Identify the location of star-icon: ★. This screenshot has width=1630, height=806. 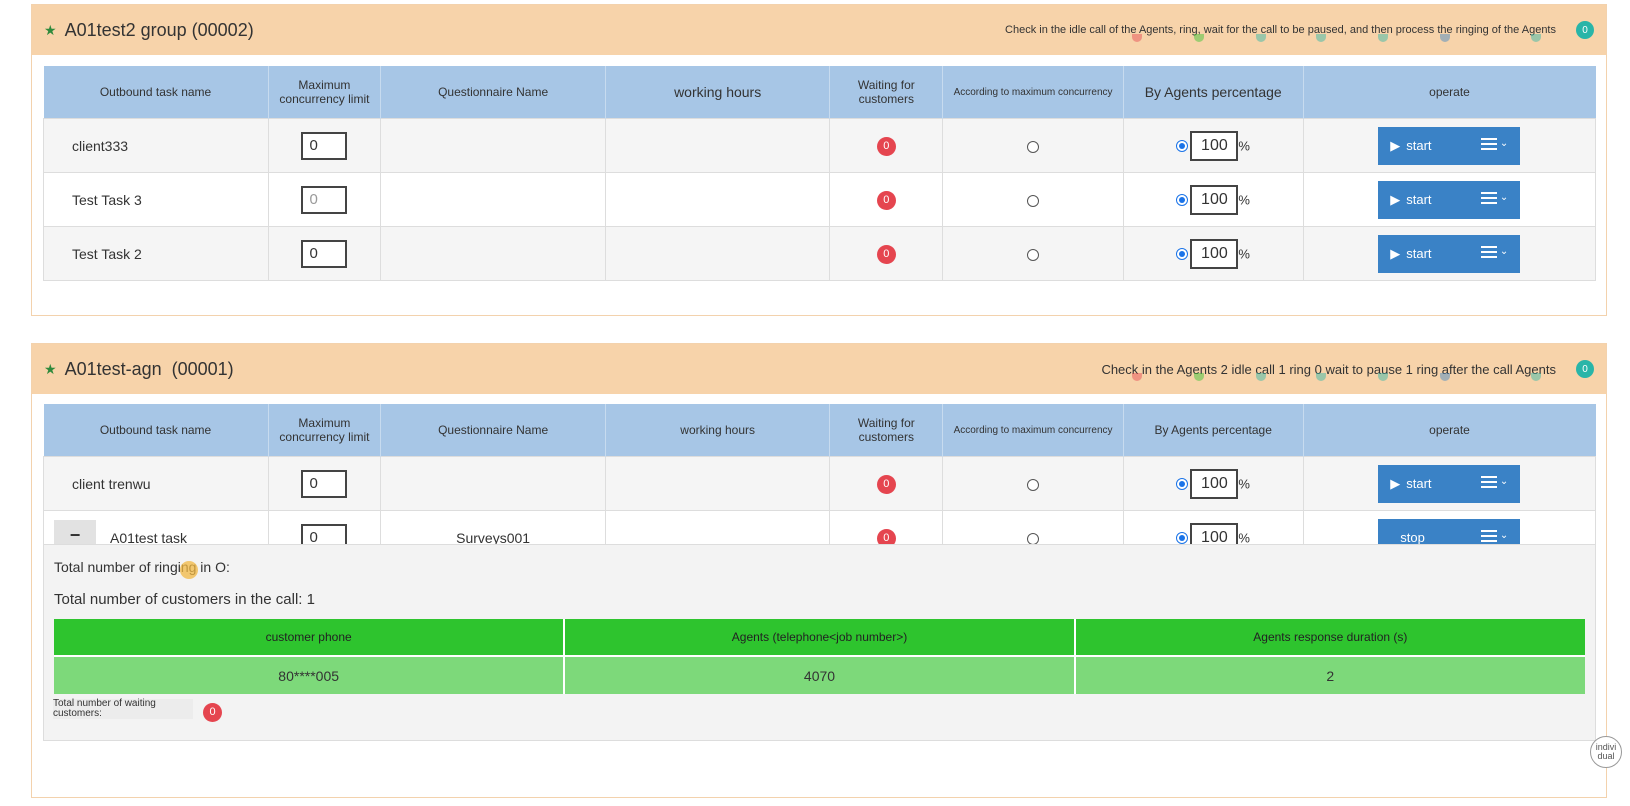
(50, 29).